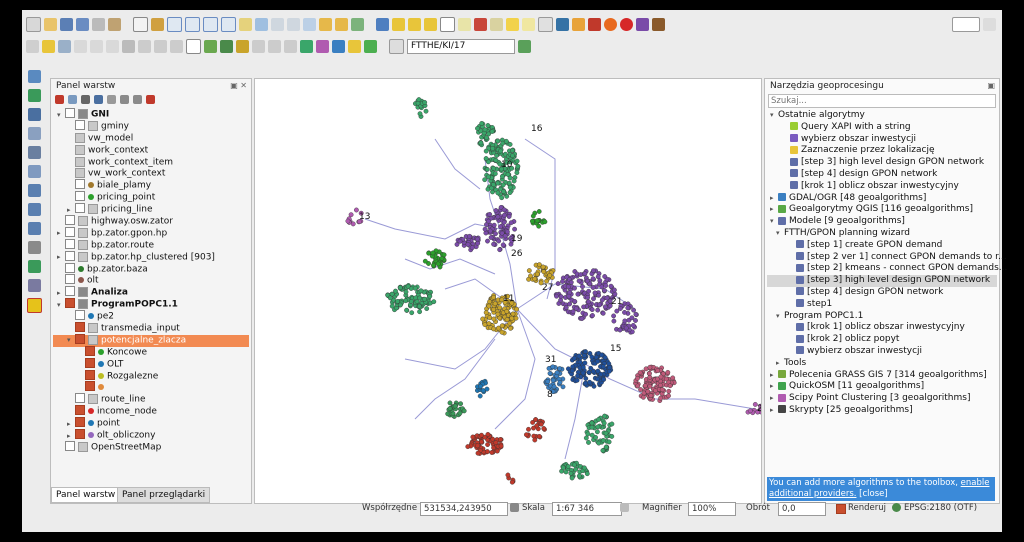 This screenshot has width=1024, height=542. What do you see at coordinates (882, 116) in the screenshot?
I see `algorithm-row: ▾ Ostatnie algorytmy` at bounding box center [882, 116].